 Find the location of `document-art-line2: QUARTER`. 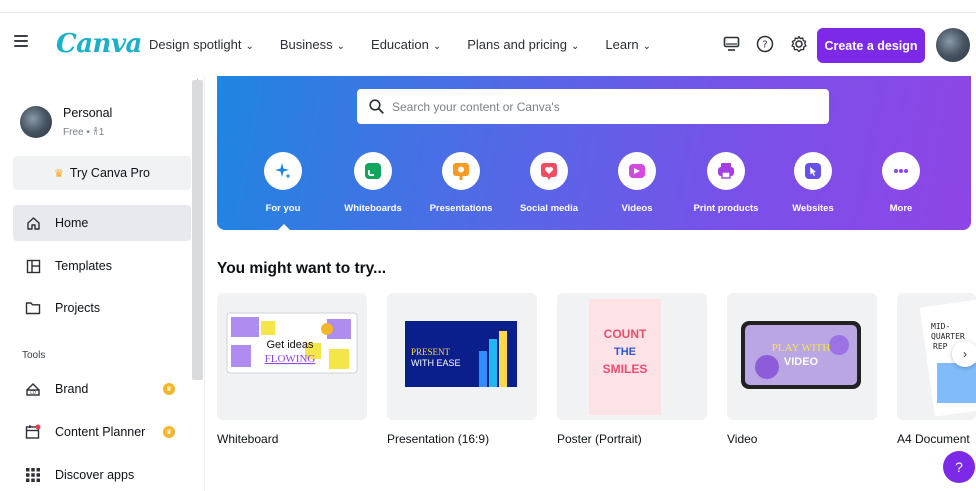

document-art-line2: QUARTER is located at coordinates (948, 336).